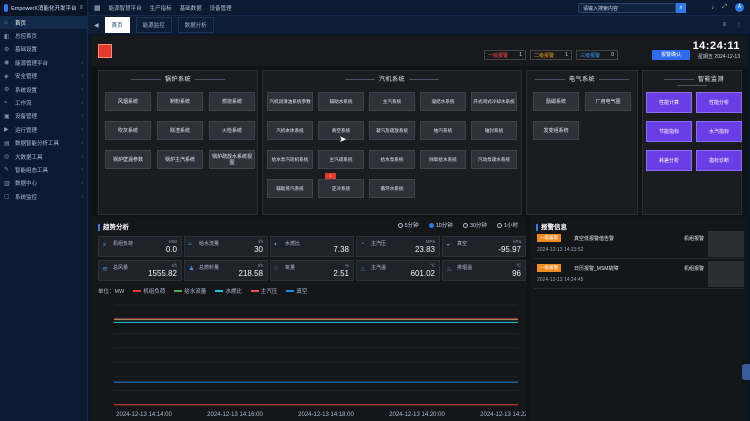 This screenshot has width=750, height=421. Describe the element at coordinates (719, 102) in the screenshot. I see `system-button: 性能分析` at that location.